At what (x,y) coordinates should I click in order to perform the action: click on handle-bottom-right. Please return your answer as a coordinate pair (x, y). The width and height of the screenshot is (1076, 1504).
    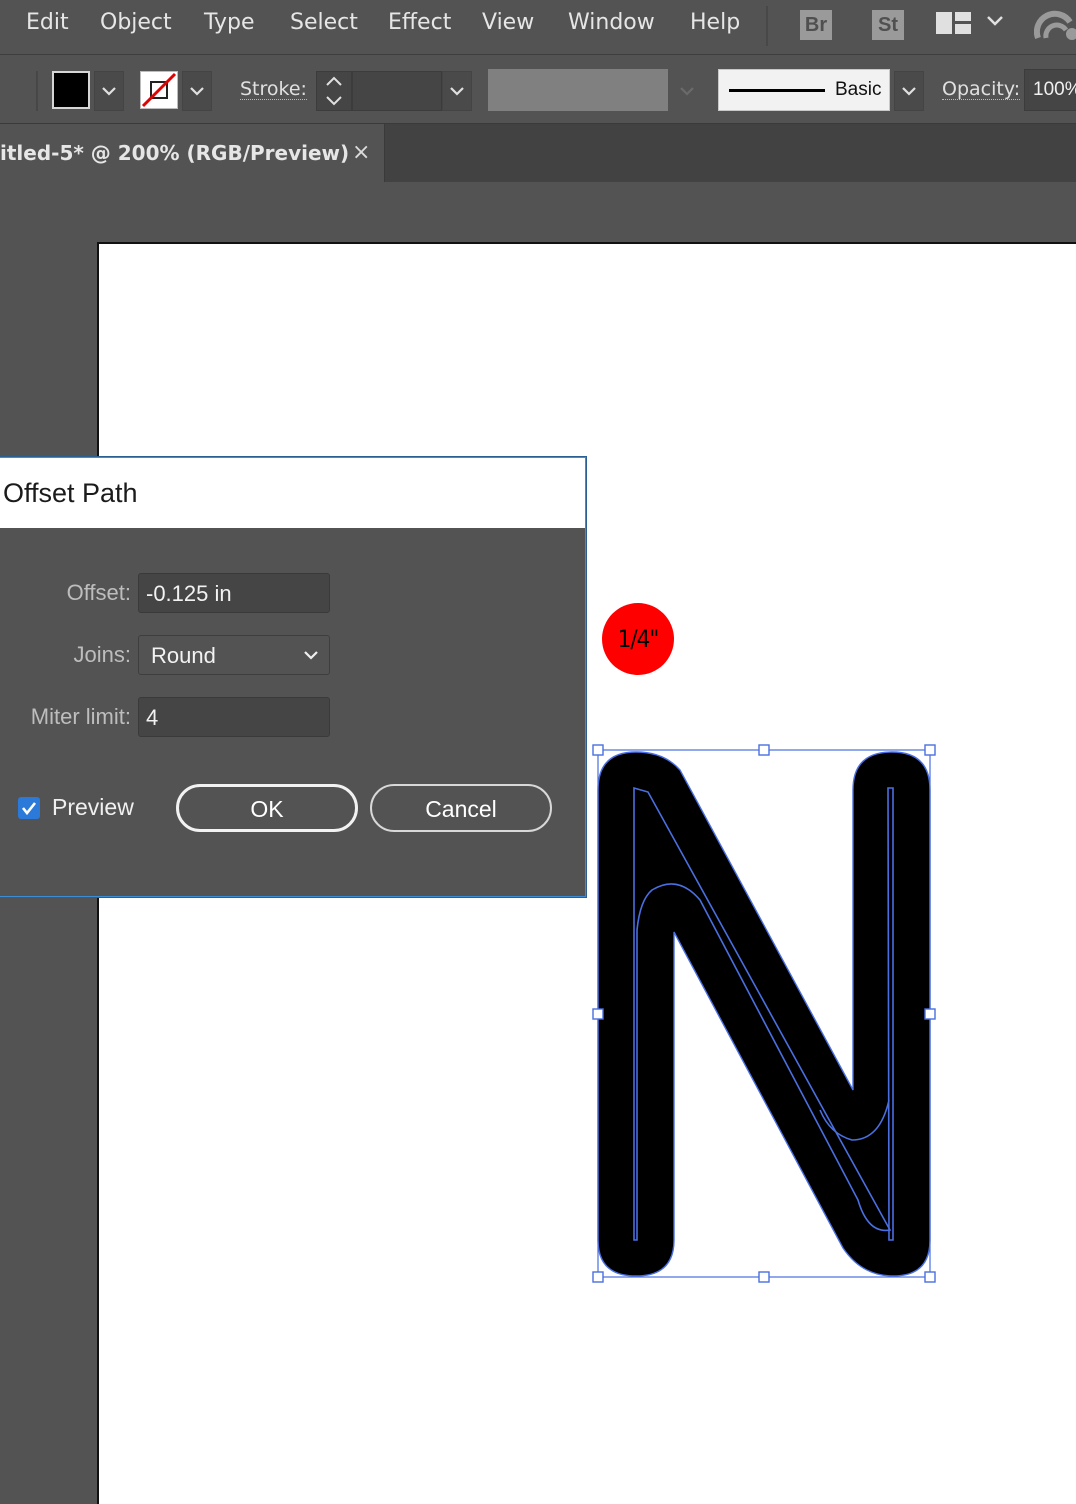
    Looking at the image, I should click on (930, 1277).